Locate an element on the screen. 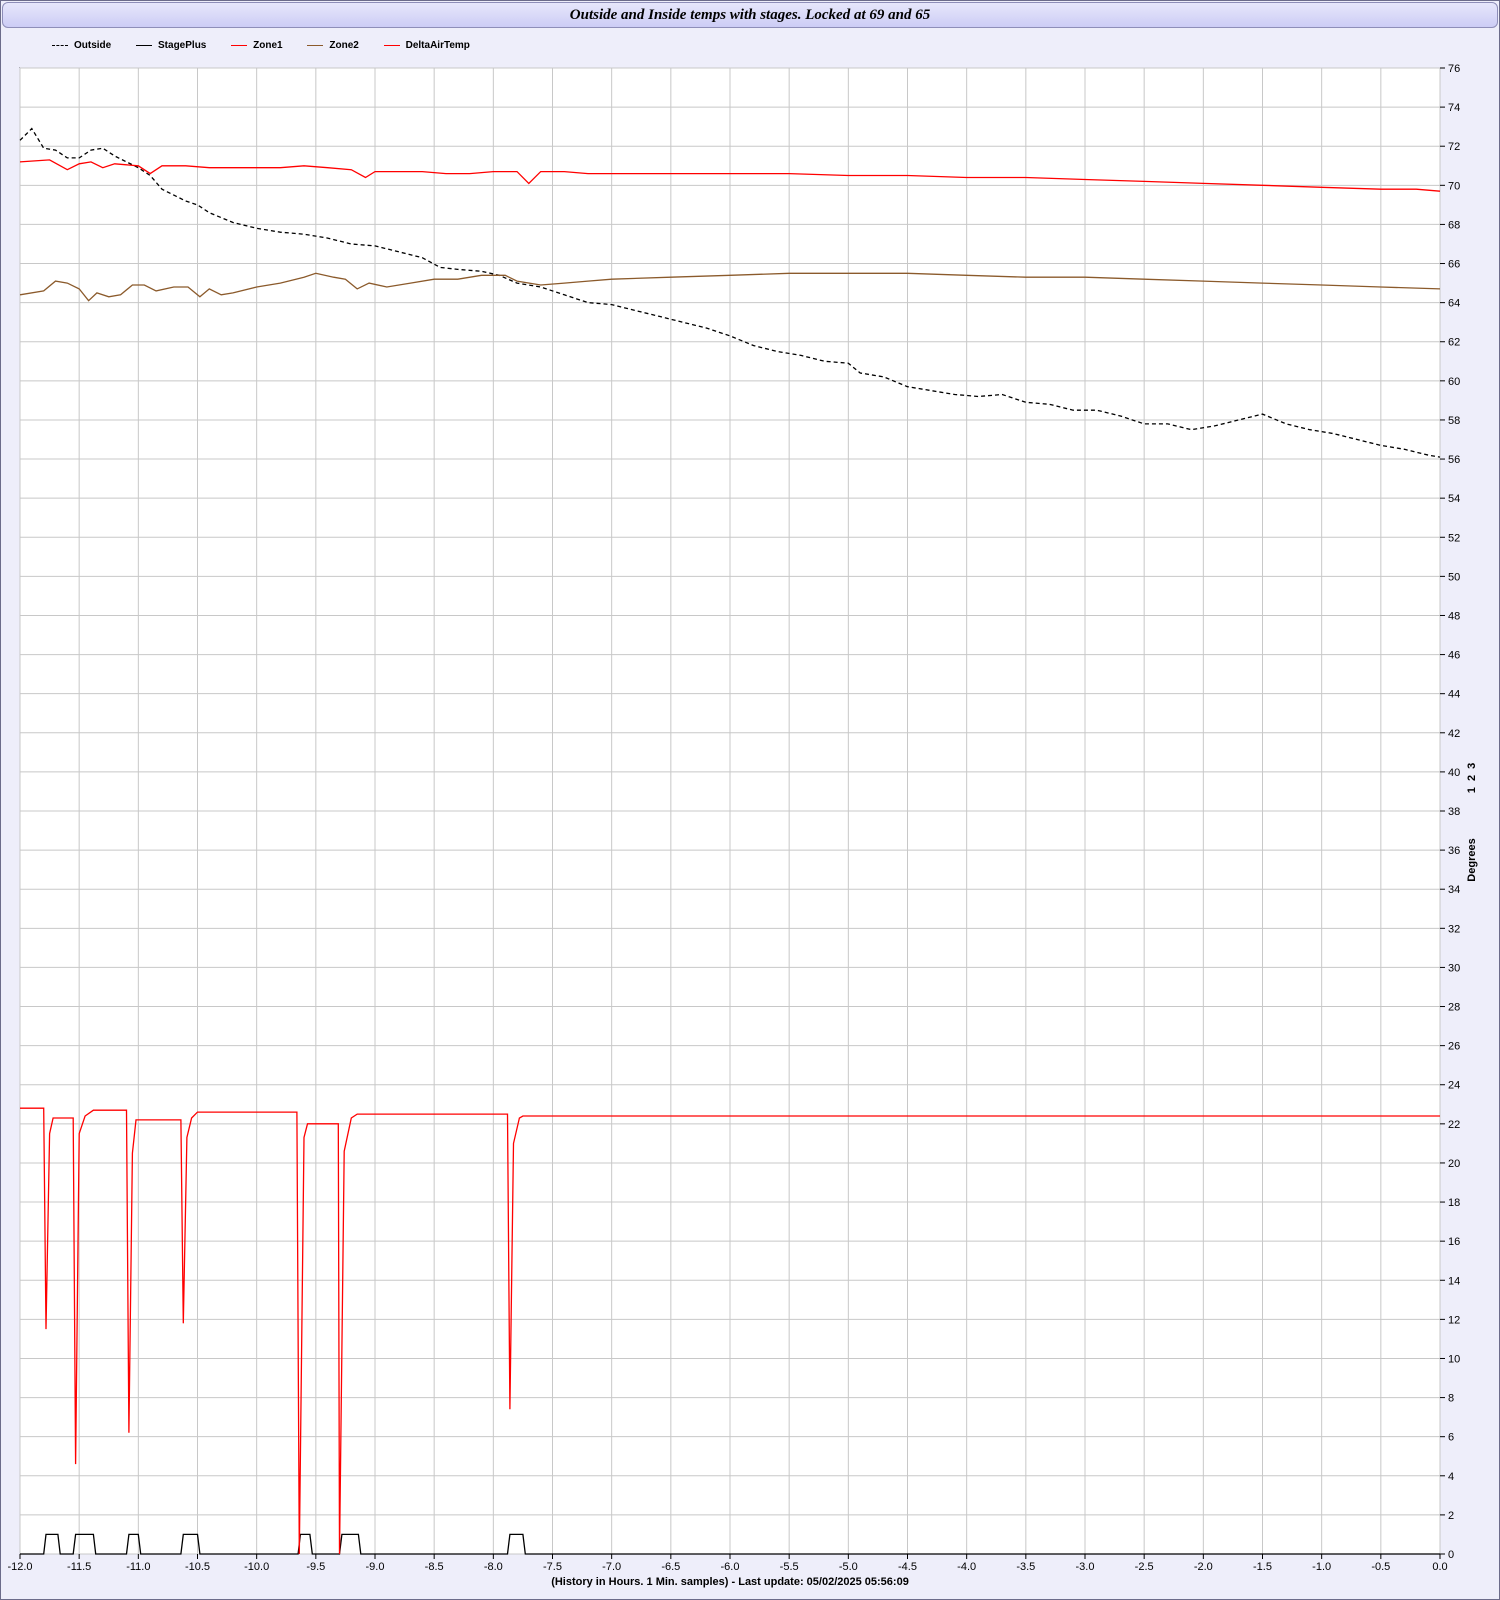  x-tick-label: -9.5 is located at coordinates (315, 1567).